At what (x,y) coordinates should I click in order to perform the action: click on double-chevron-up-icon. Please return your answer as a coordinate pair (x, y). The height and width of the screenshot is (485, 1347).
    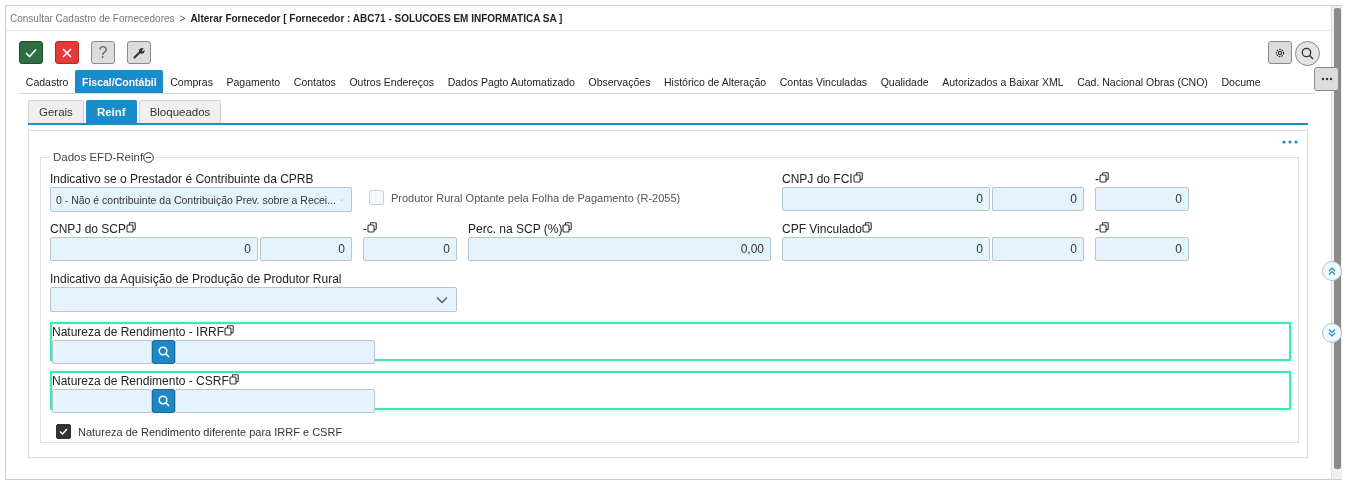
    Looking at the image, I should click on (1332, 271).